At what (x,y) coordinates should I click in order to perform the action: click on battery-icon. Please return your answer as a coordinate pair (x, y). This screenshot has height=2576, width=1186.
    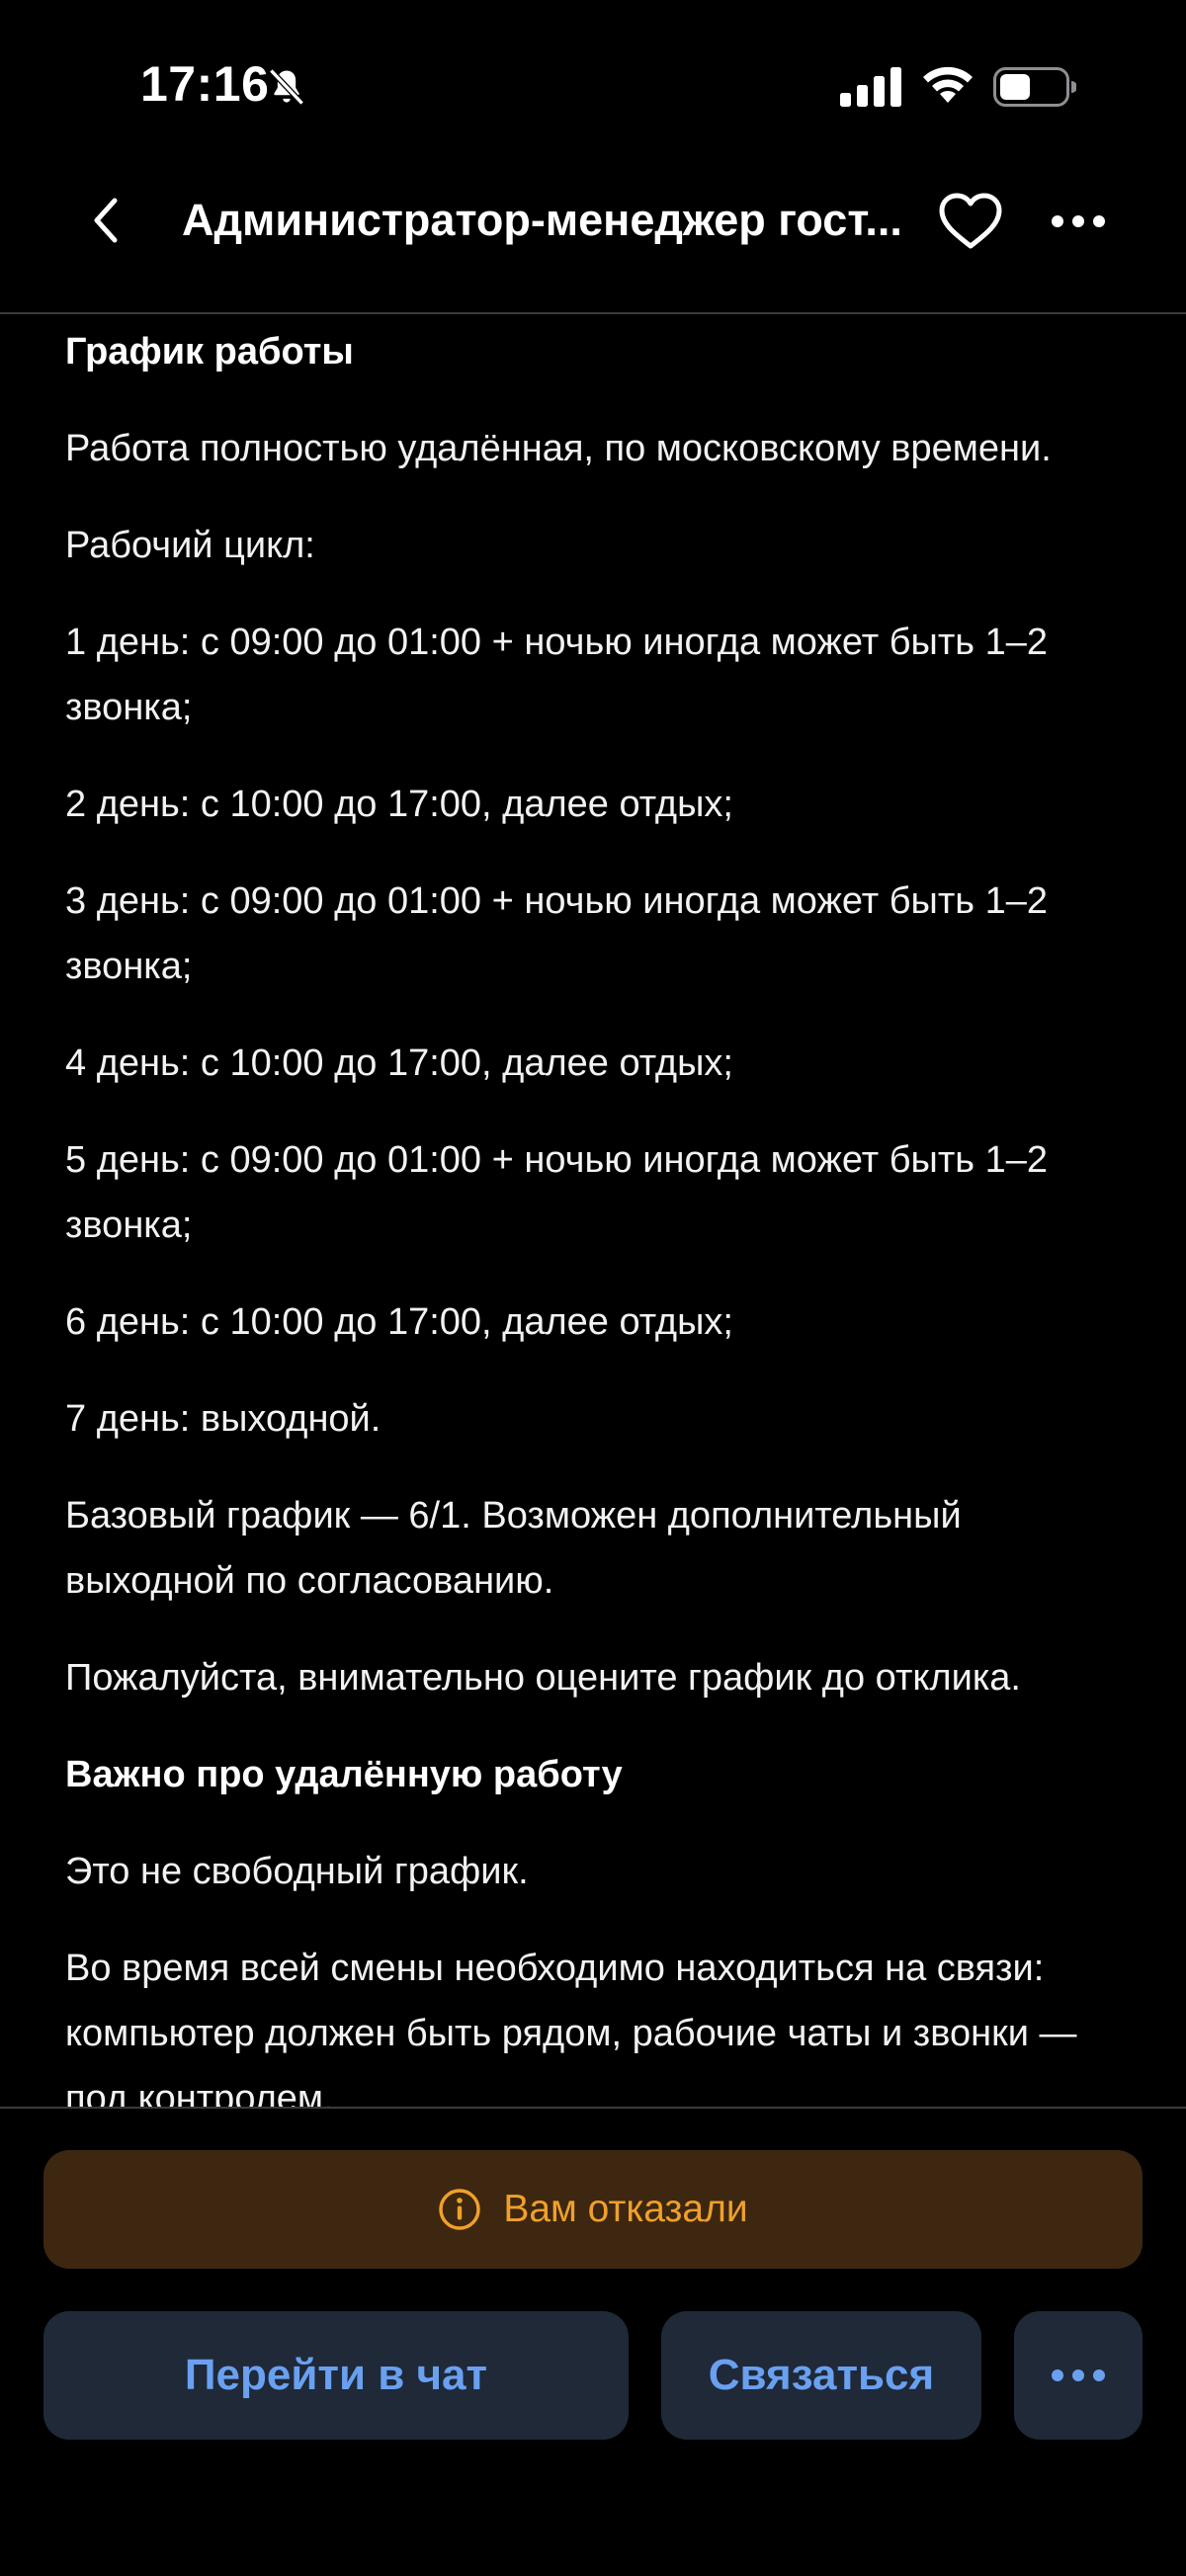
    Looking at the image, I should click on (1034, 87).